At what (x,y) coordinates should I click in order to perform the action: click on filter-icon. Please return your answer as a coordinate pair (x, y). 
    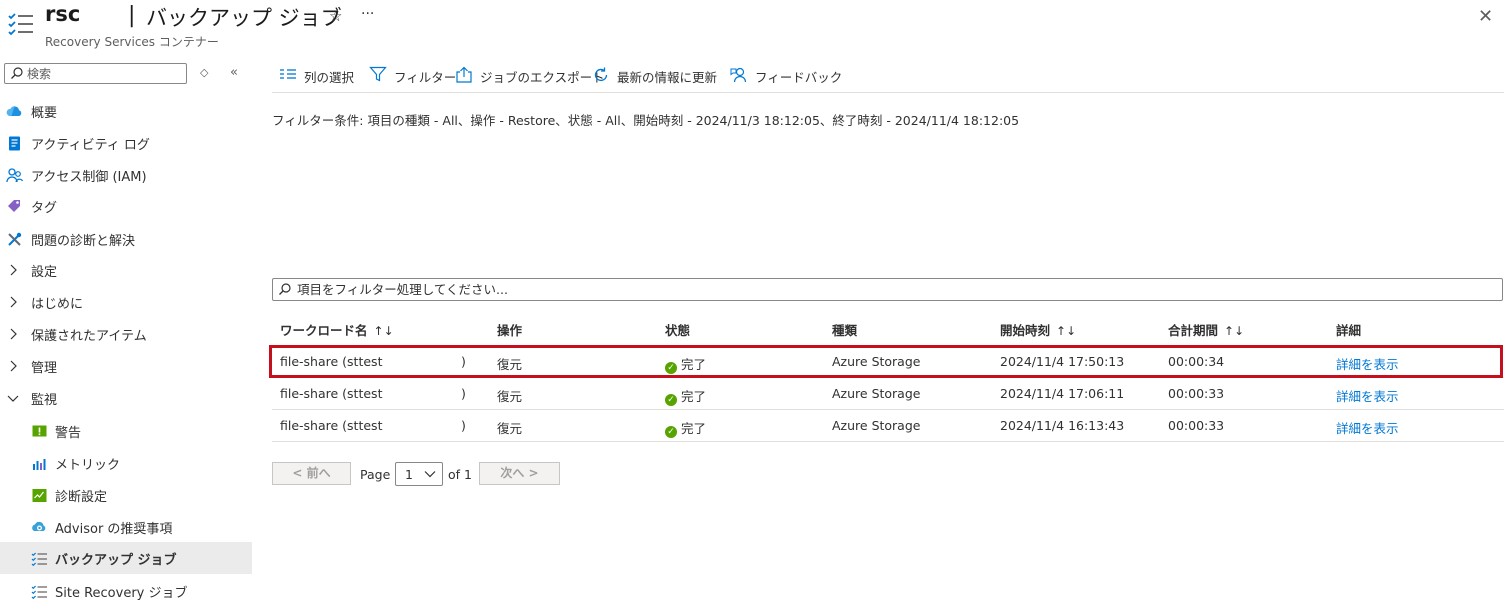
    Looking at the image, I should click on (378, 74).